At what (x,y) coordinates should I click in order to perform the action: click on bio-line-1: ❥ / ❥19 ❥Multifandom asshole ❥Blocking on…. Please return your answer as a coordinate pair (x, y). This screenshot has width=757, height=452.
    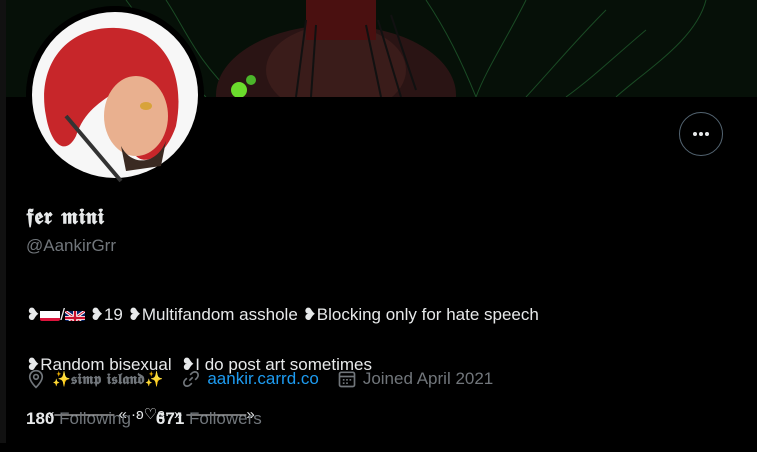
    Looking at the image, I should click on (282, 314).